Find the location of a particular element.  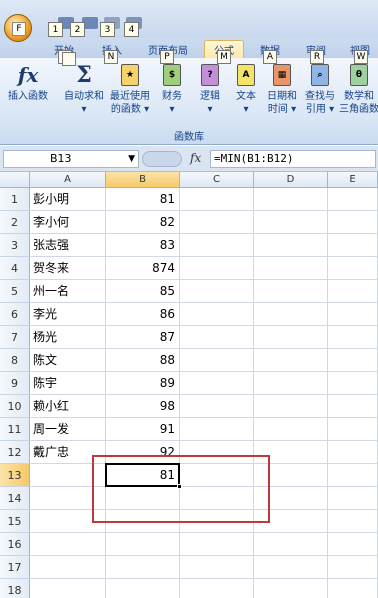

cell-b8: 88 is located at coordinates (143, 360).